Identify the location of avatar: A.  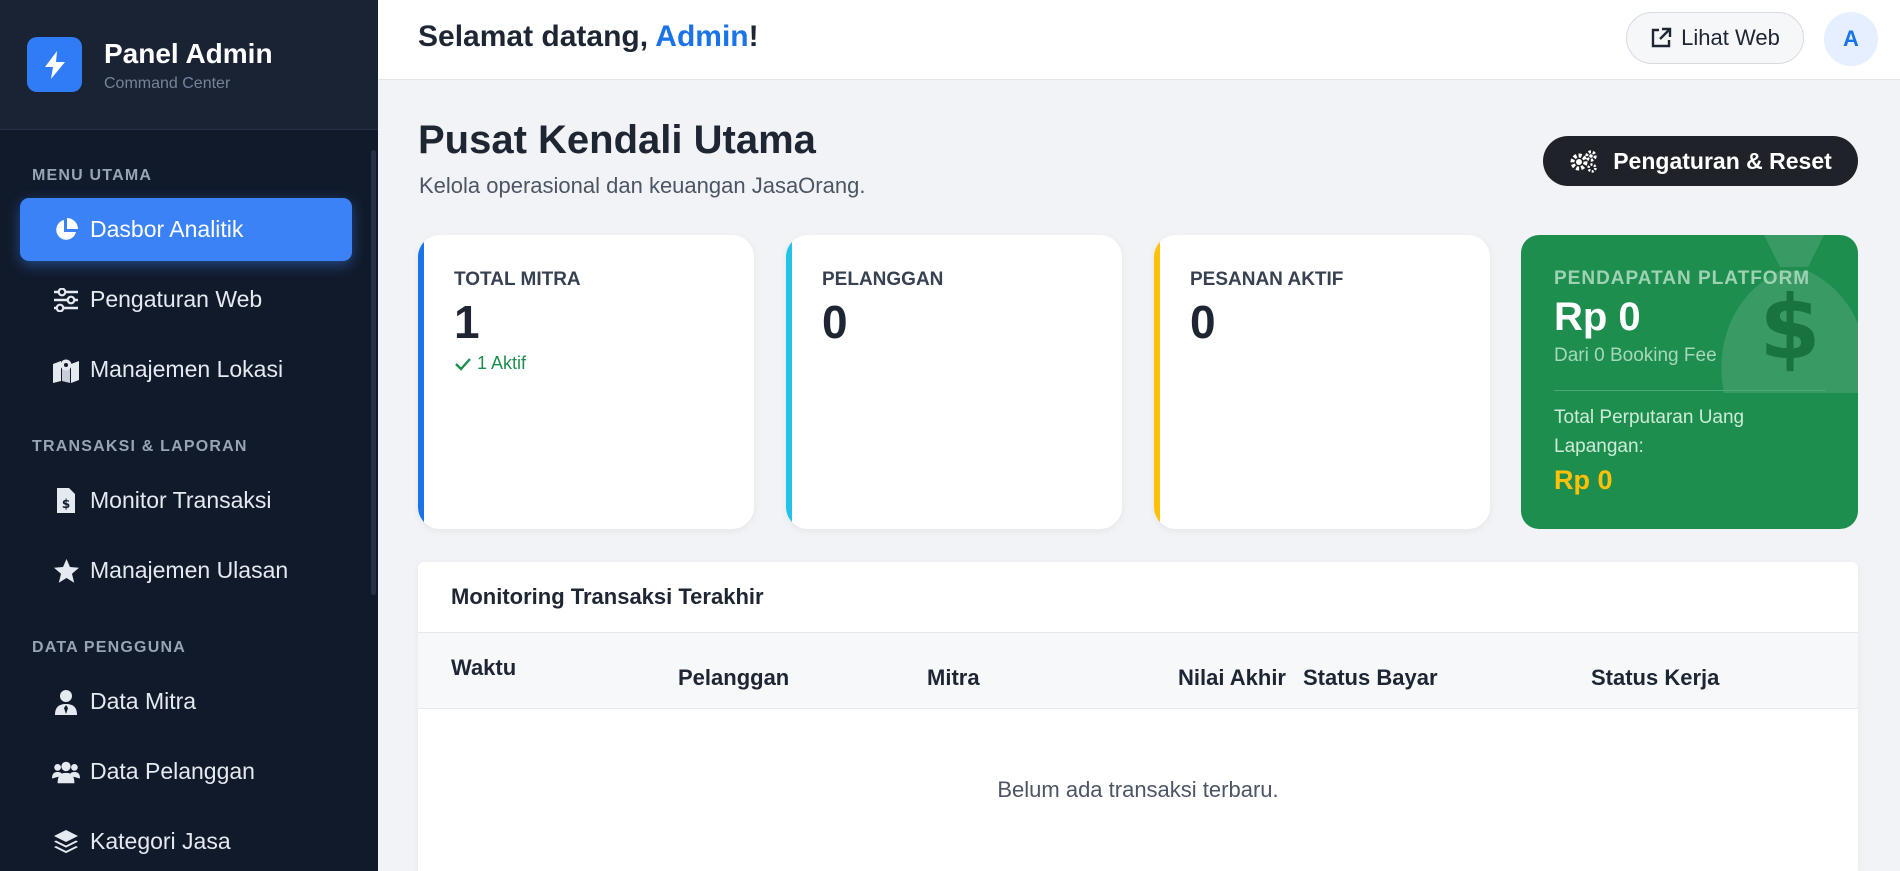
(1851, 39).